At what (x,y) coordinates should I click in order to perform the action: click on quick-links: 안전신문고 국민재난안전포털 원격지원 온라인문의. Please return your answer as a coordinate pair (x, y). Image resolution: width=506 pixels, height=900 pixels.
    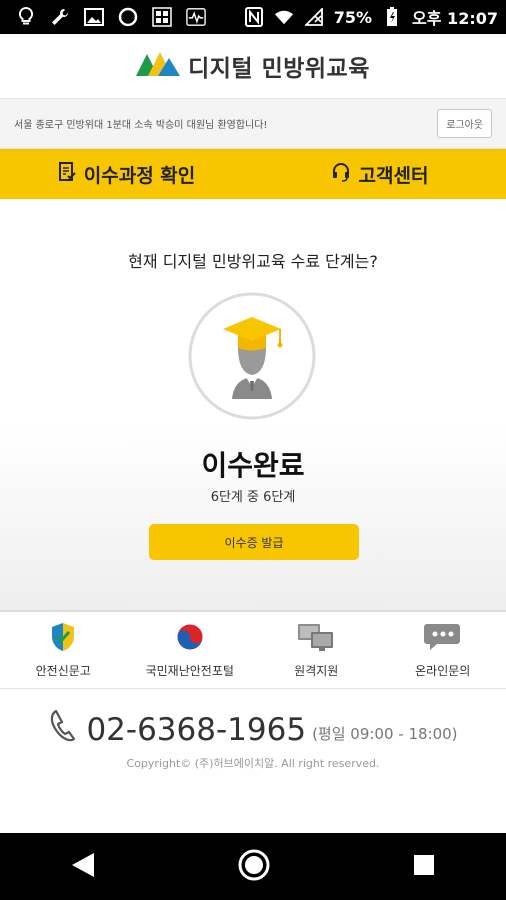
    Looking at the image, I should click on (253, 650).